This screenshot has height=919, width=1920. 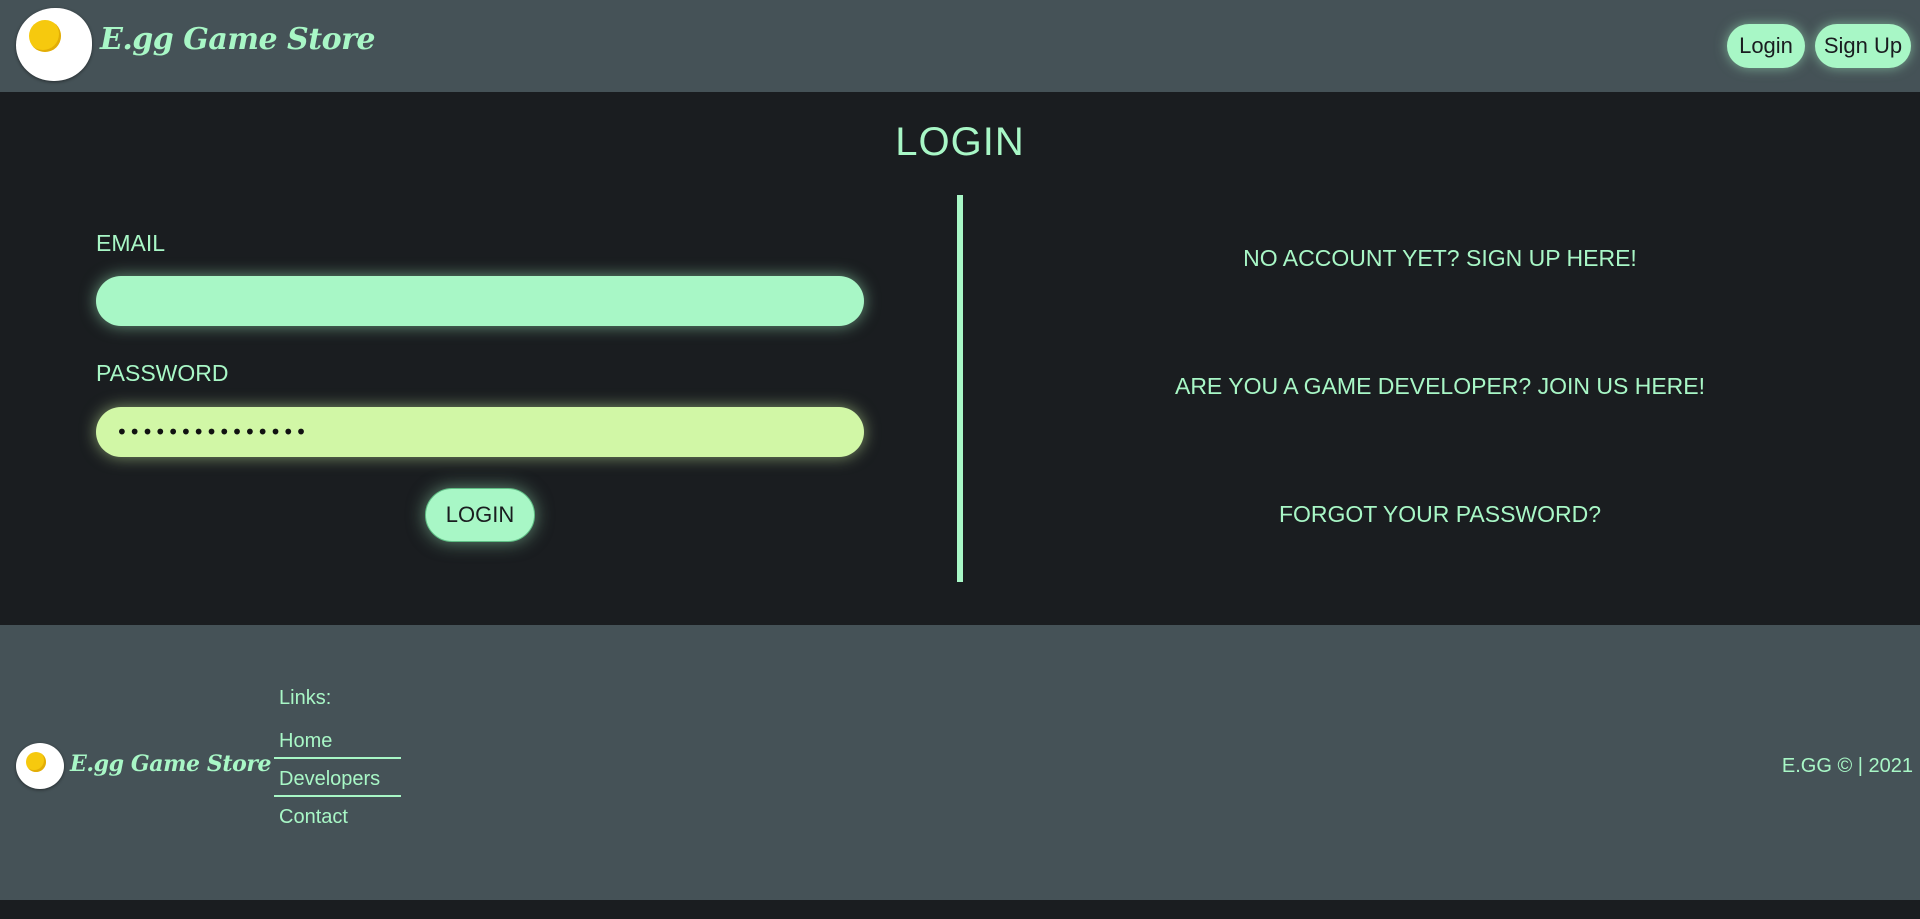 I want to click on email-label: EMAIL, so click(x=131, y=243).